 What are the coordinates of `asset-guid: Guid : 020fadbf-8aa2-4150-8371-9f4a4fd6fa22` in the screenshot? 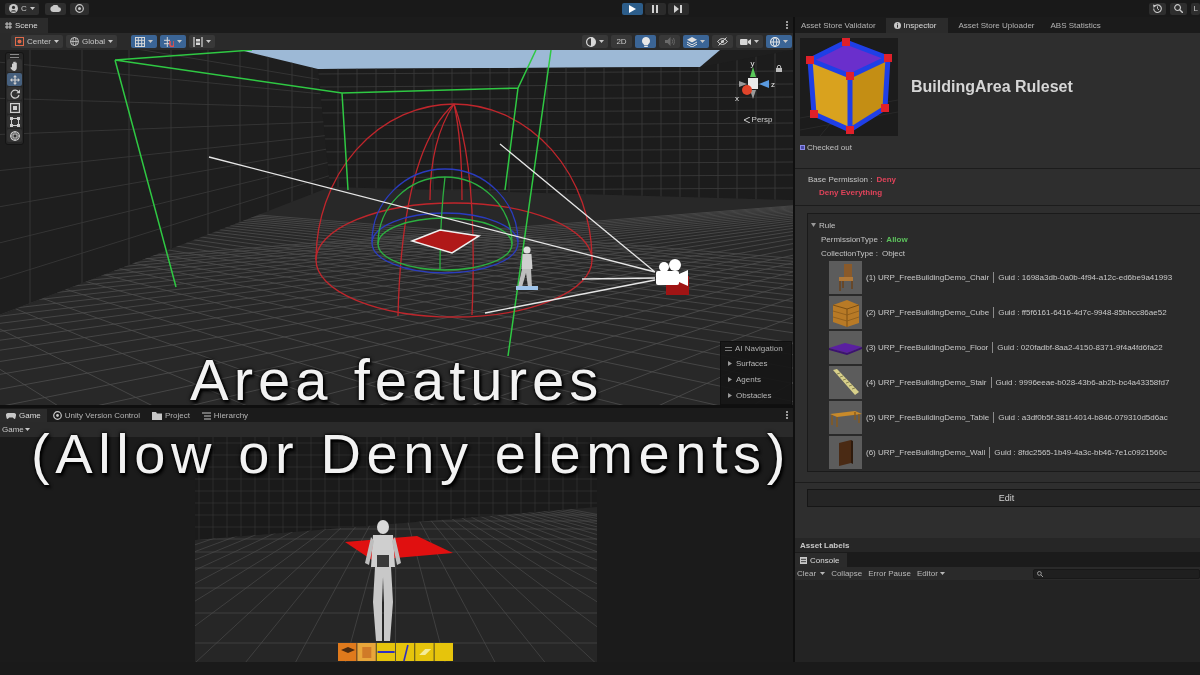 It's located at (1077, 347).